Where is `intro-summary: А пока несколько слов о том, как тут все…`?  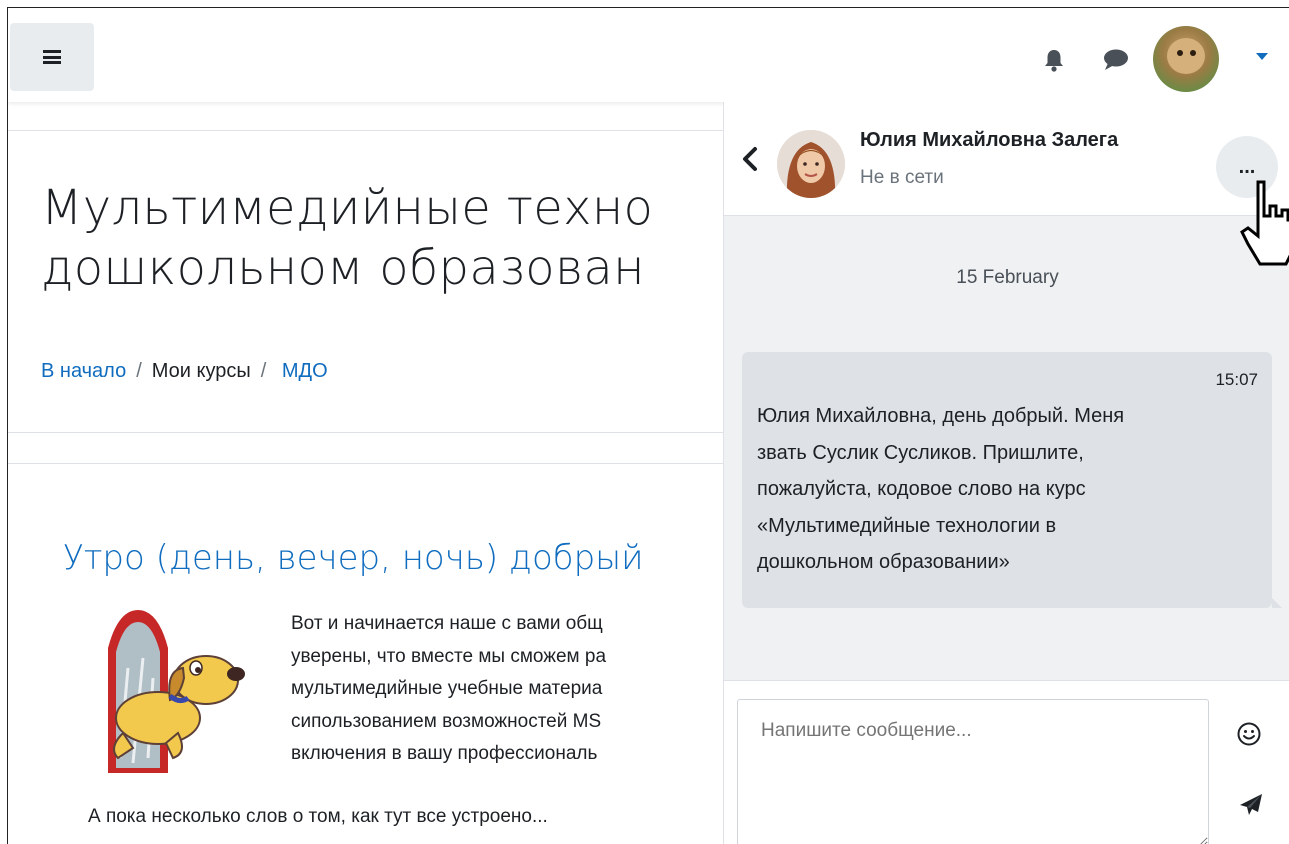 intro-summary: А пока несколько слов о том, как тут все… is located at coordinates (318, 816).